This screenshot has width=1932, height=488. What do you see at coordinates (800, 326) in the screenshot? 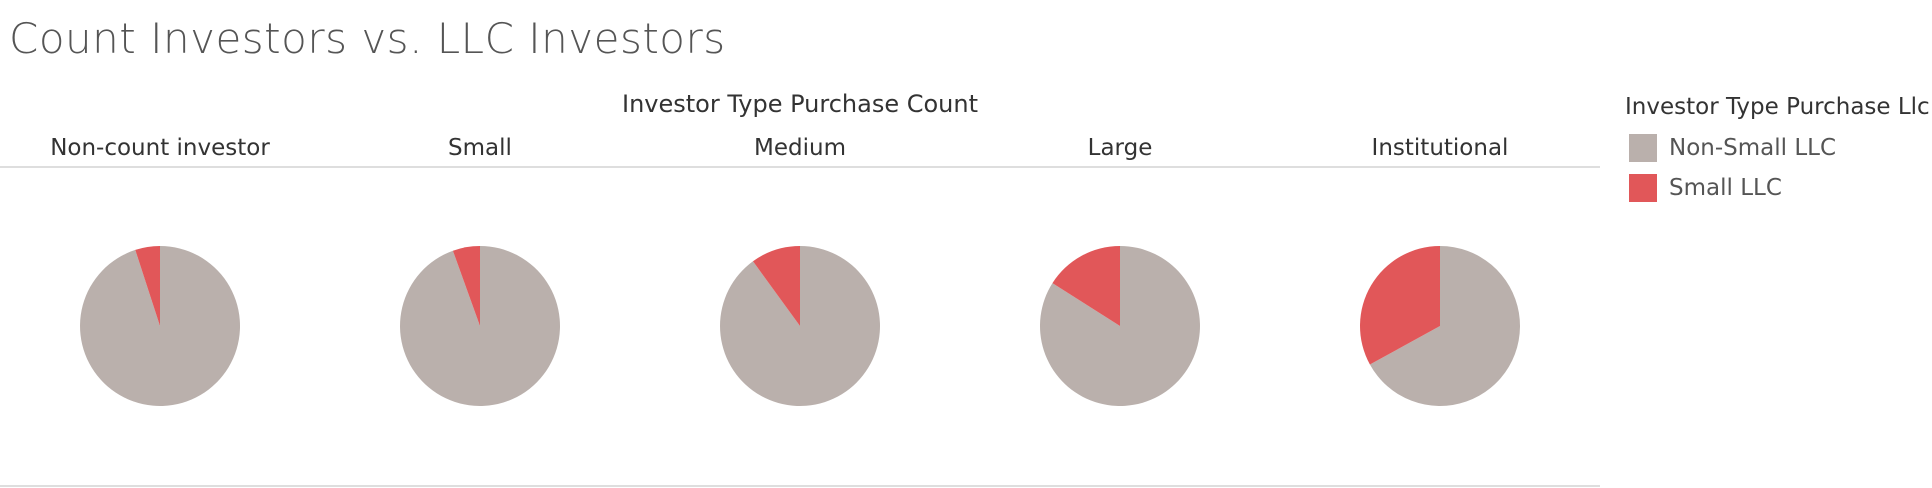
I see `pie-slice-medium-non-small-llc` at bounding box center [800, 326].